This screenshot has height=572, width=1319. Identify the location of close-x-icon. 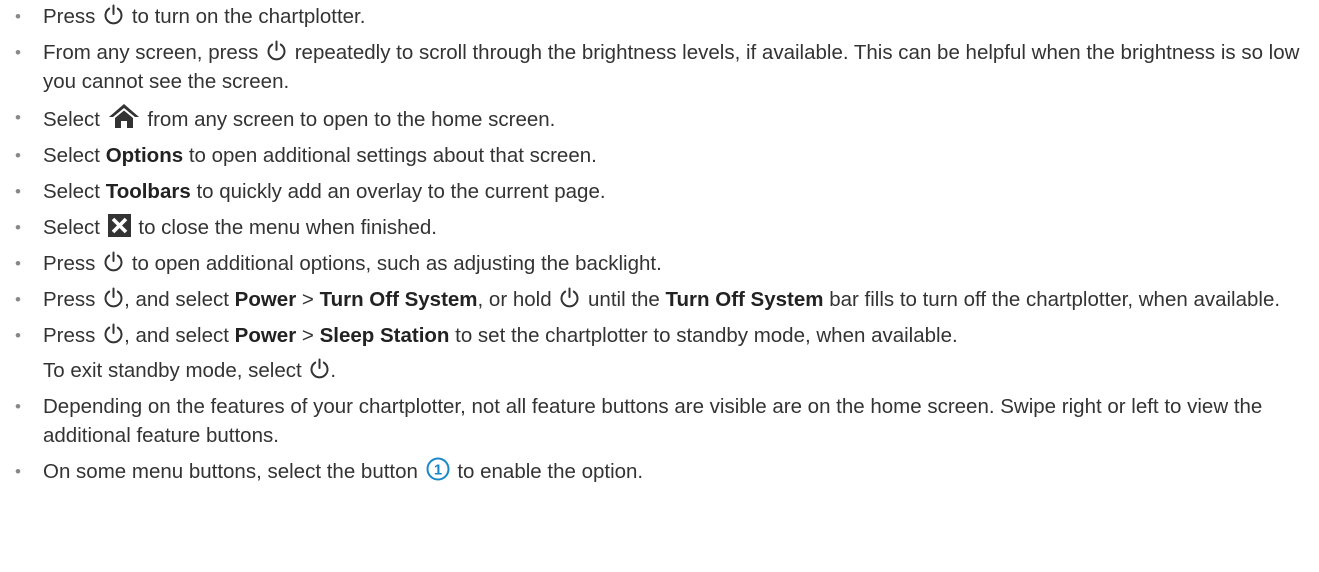
(119, 225).